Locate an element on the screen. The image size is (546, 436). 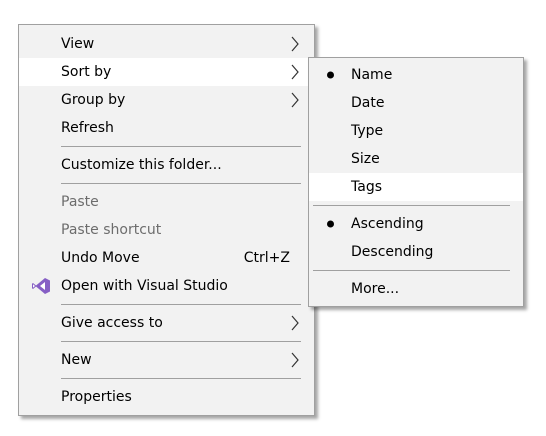
menu-item-label: Open with Visual Studio is located at coordinates (144, 286).